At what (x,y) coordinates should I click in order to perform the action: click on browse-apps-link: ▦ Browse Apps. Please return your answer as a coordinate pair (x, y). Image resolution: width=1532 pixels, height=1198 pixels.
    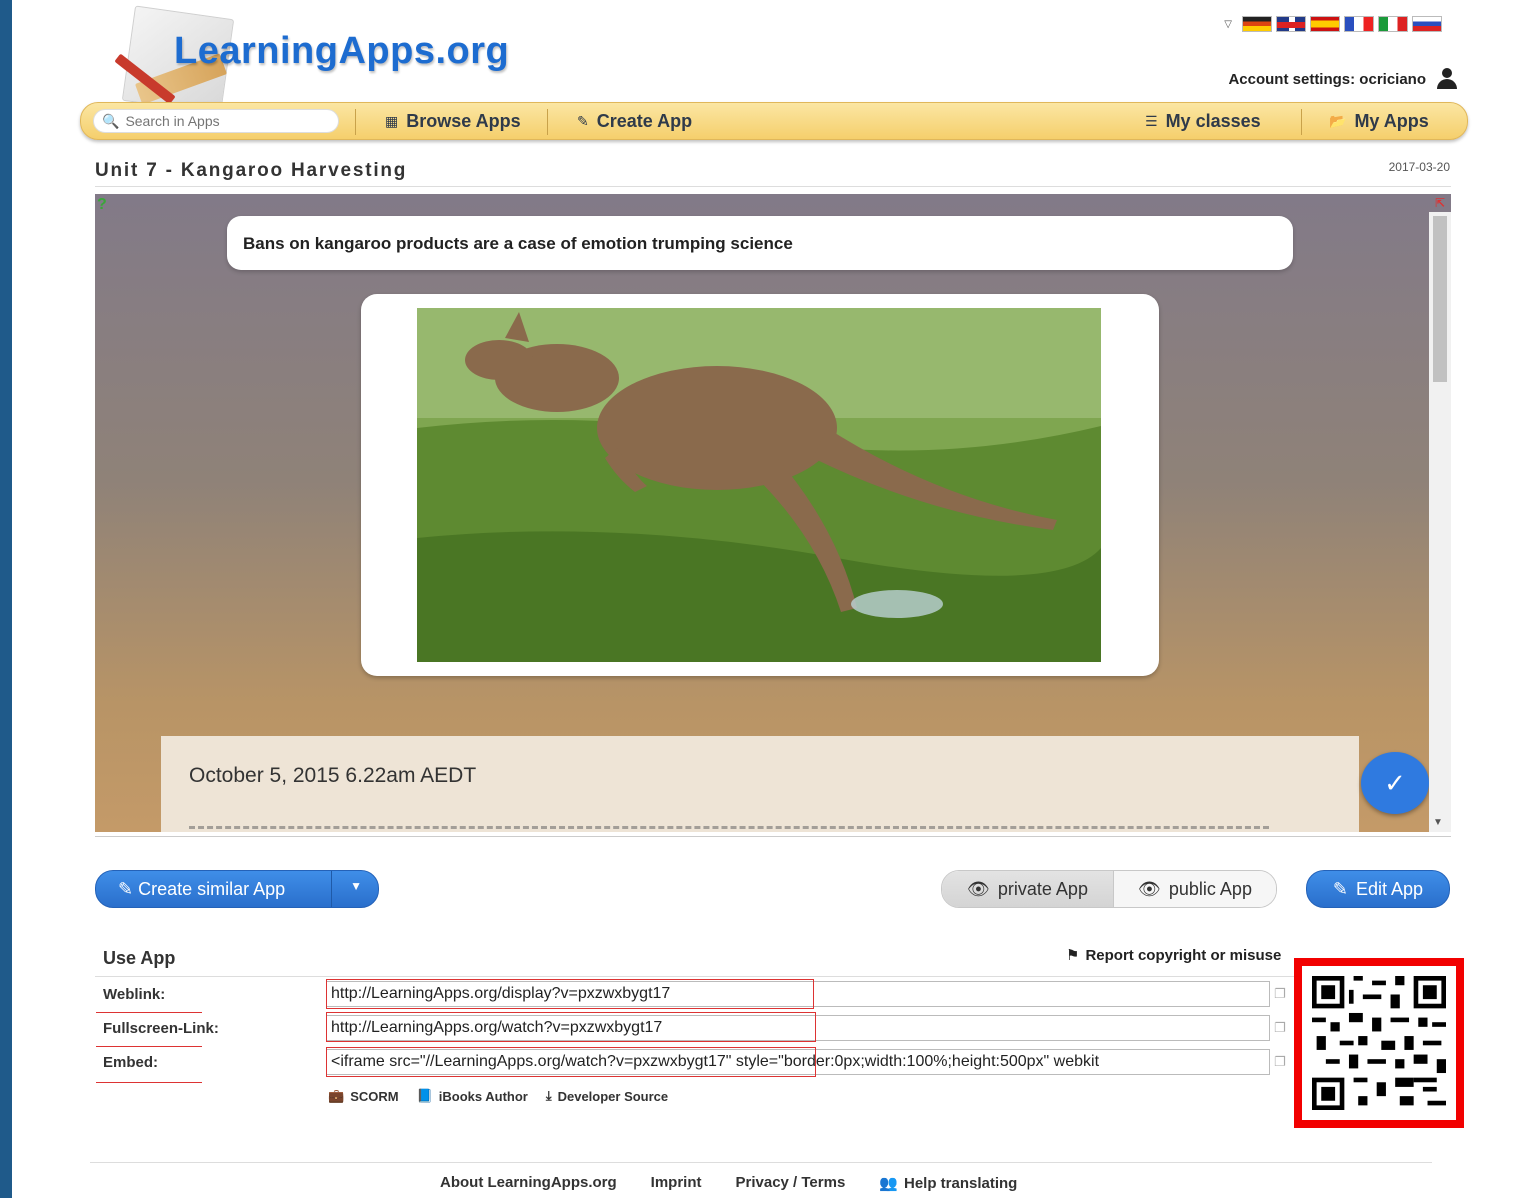
    Looking at the image, I should click on (453, 121).